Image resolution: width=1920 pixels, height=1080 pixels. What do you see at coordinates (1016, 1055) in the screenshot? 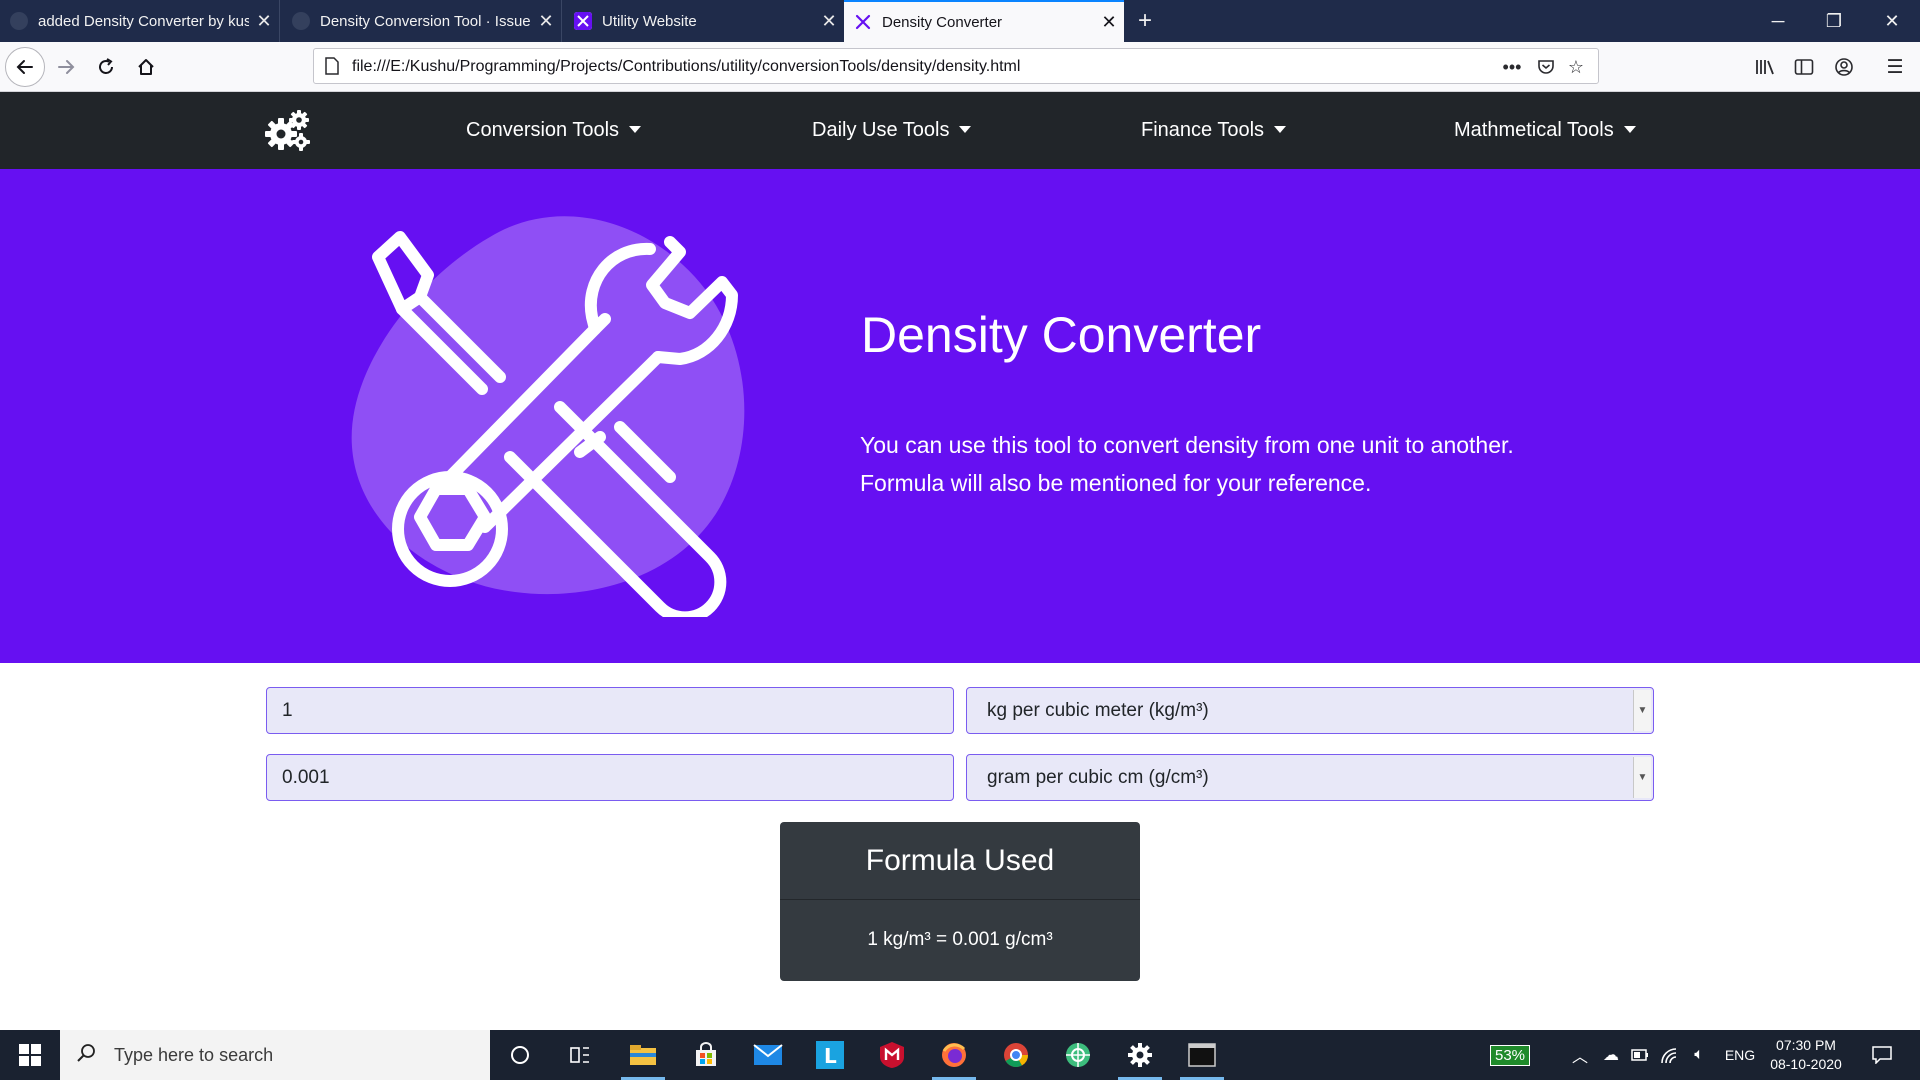
I see `chrome-icon` at bounding box center [1016, 1055].